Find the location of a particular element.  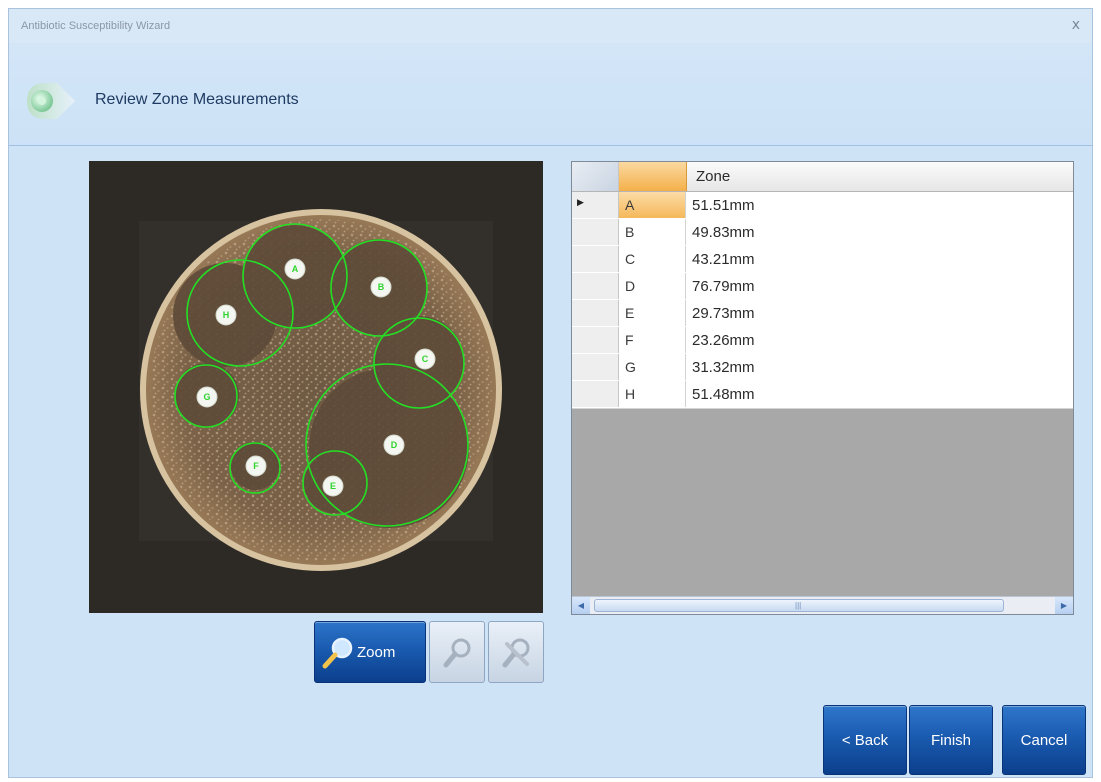

scroll-right-icon: ▶ is located at coordinates (1064, 605).